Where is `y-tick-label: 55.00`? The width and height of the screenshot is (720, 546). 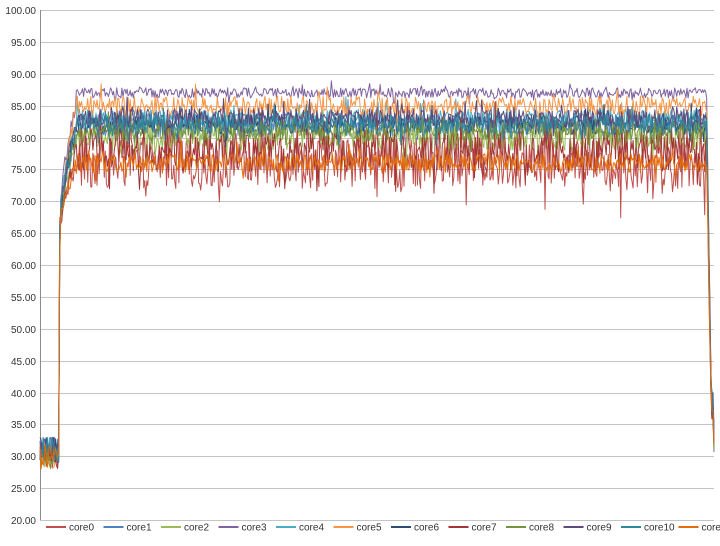
y-tick-label: 55.00 is located at coordinates (23, 298).